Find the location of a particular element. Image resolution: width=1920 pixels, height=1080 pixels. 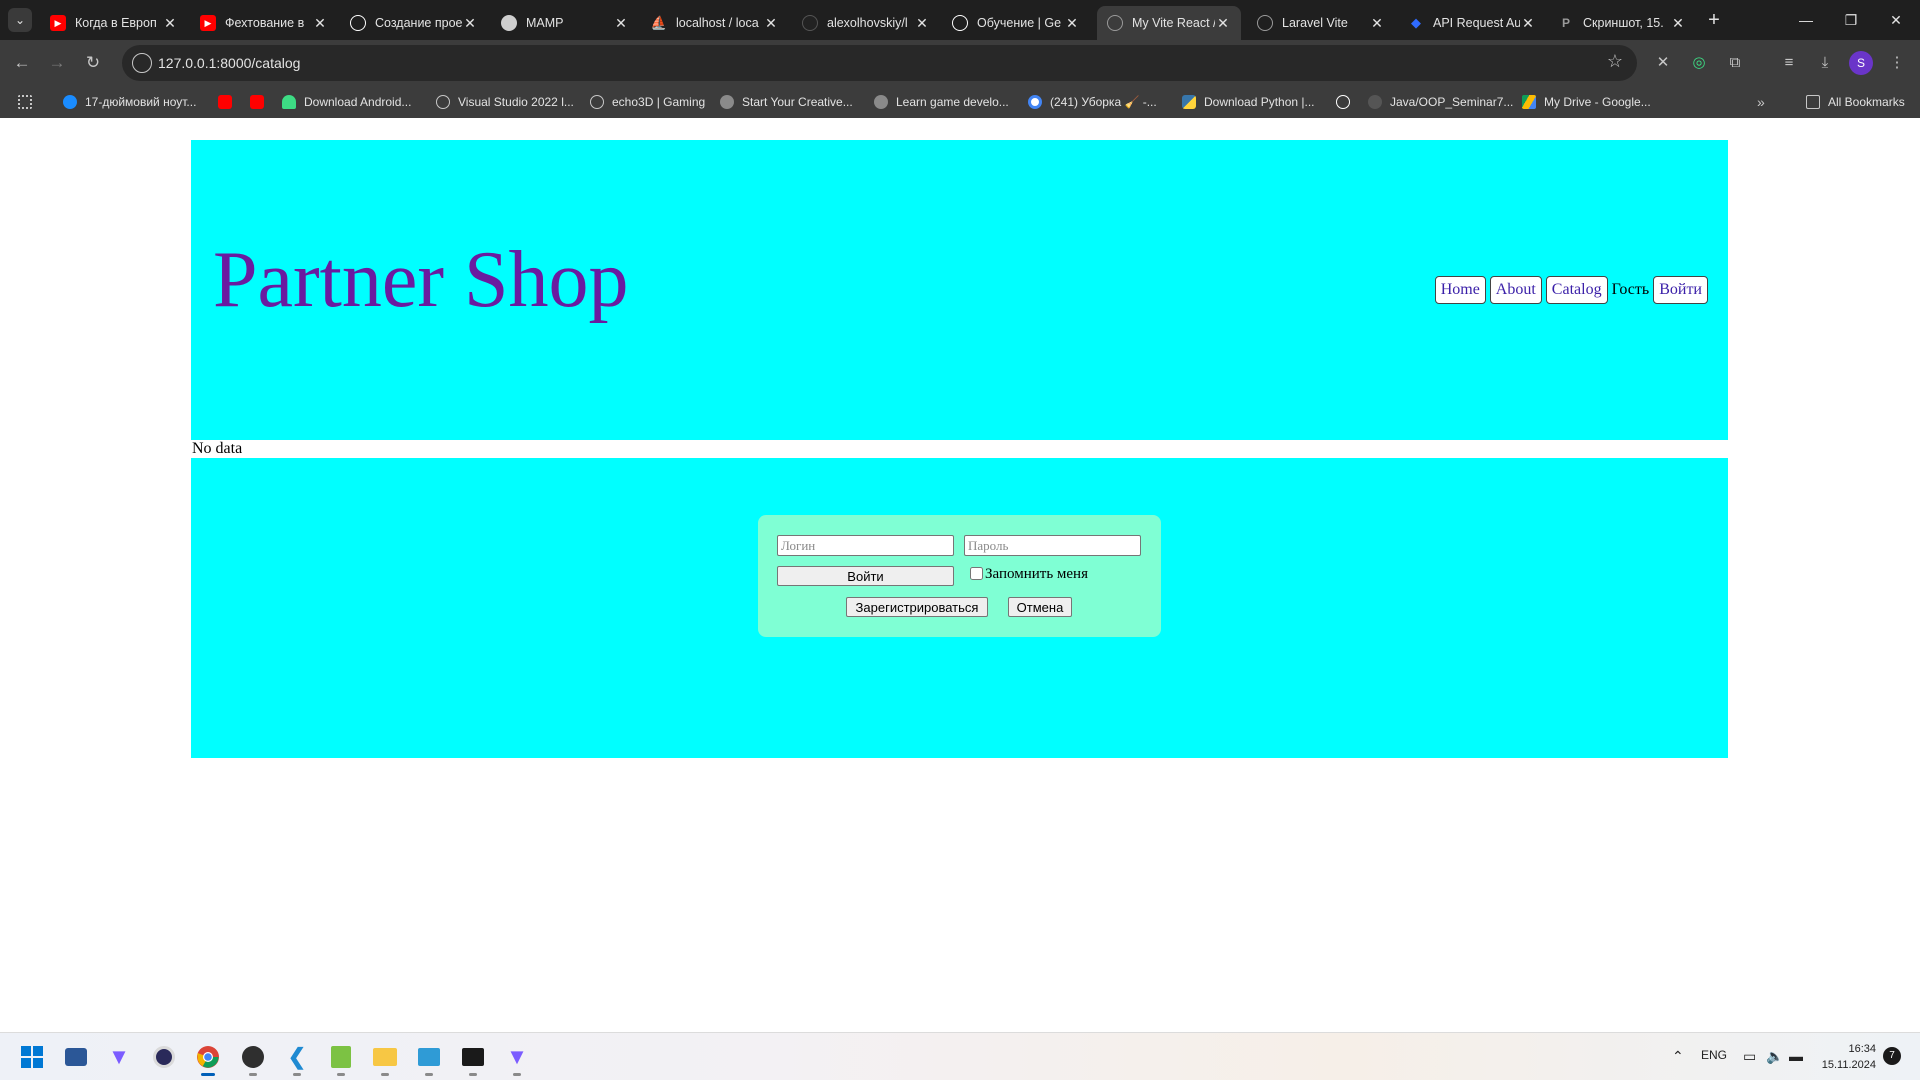

minimize-icon: — is located at coordinates (1806, 20).